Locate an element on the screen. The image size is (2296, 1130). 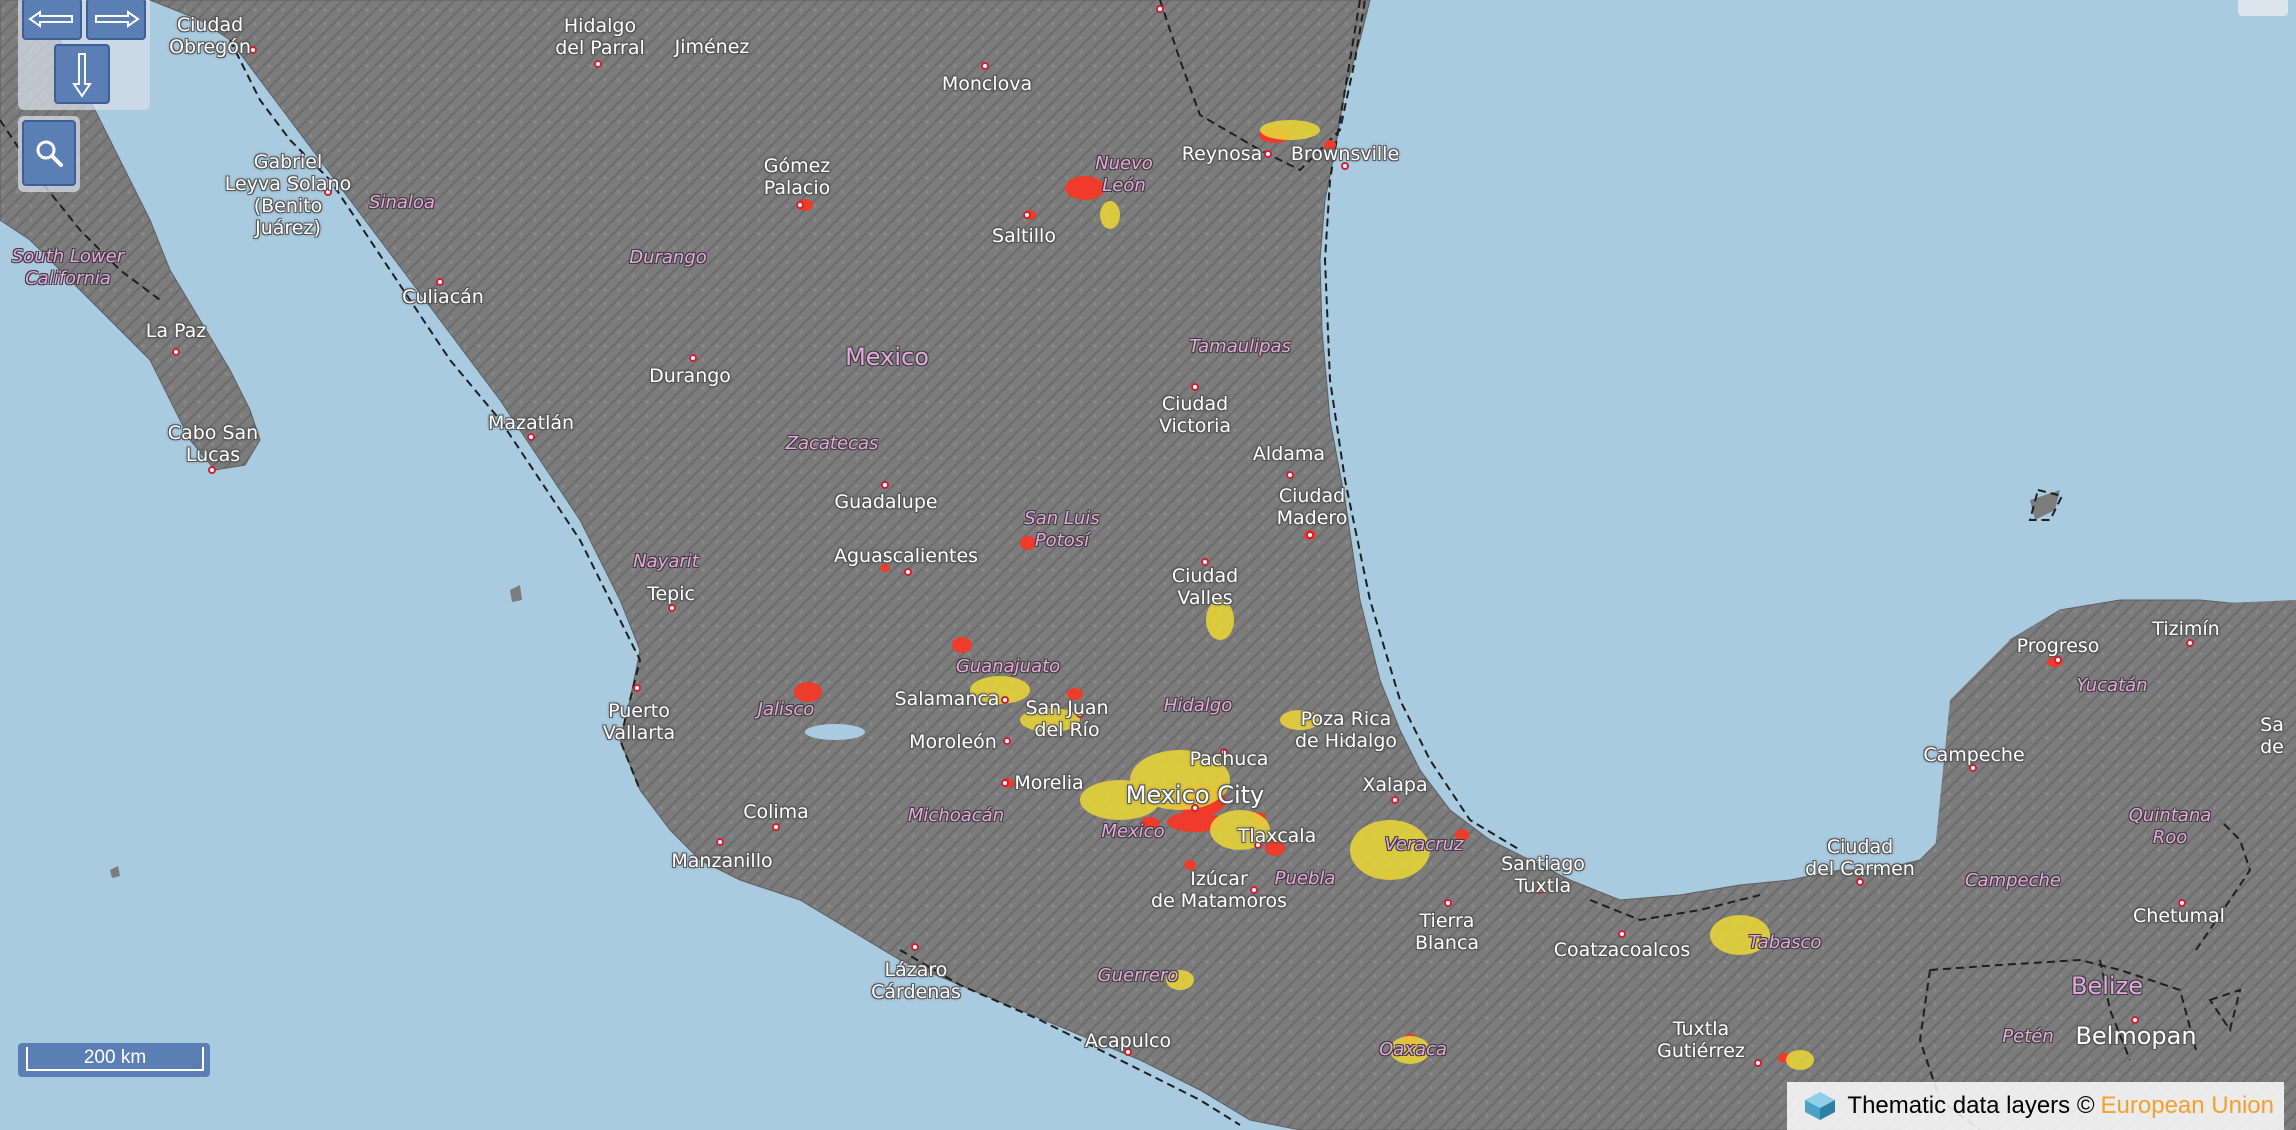
zoom-search-button is located at coordinates (49, 153).